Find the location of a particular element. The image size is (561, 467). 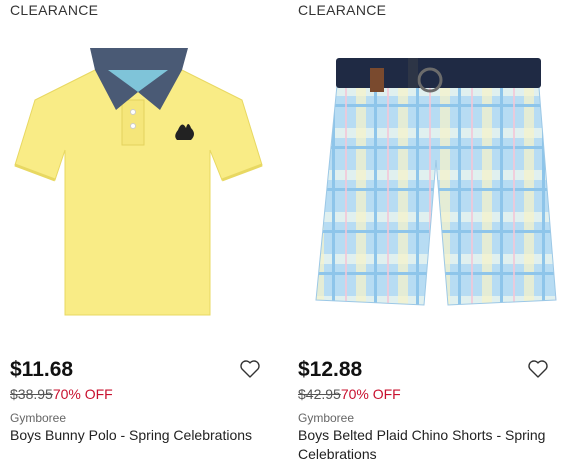

price-row: $38.9570% OFF is located at coordinates (61, 394).